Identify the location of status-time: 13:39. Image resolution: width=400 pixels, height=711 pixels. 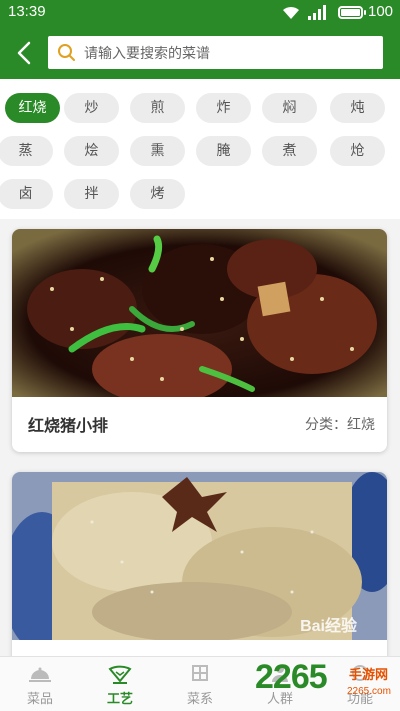
(27, 11).